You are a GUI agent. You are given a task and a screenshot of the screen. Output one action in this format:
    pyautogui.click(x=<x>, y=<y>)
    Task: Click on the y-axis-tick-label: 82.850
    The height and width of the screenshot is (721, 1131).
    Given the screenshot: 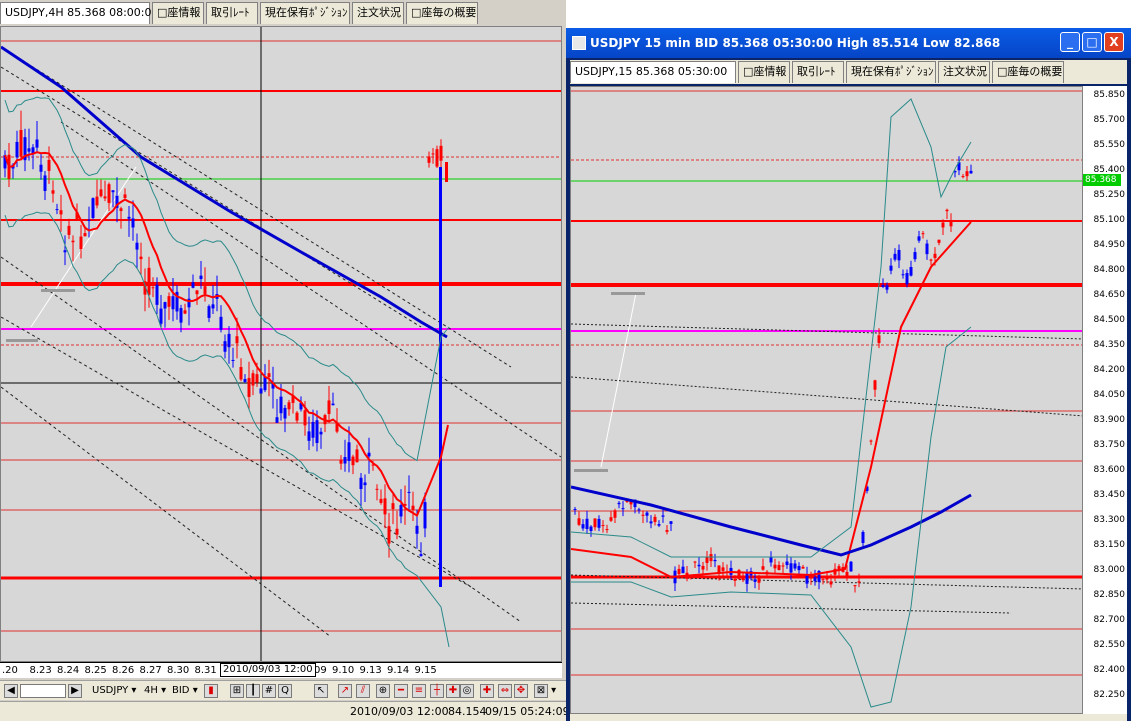 What is the action you would take?
    pyautogui.click(x=1109, y=595)
    